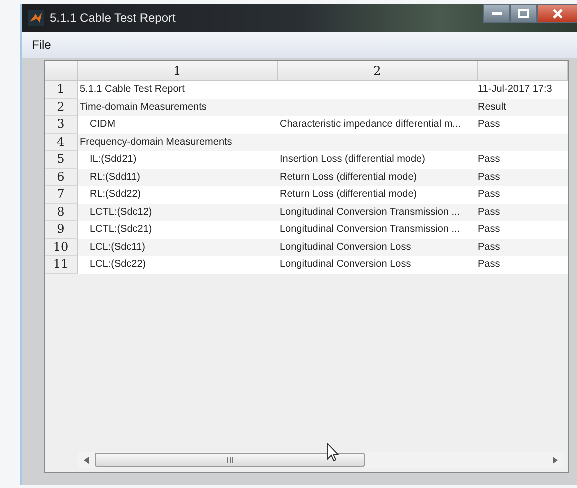  What do you see at coordinates (333, 452) in the screenshot?
I see `mouse-cursor-icon` at bounding box center [333, 452].